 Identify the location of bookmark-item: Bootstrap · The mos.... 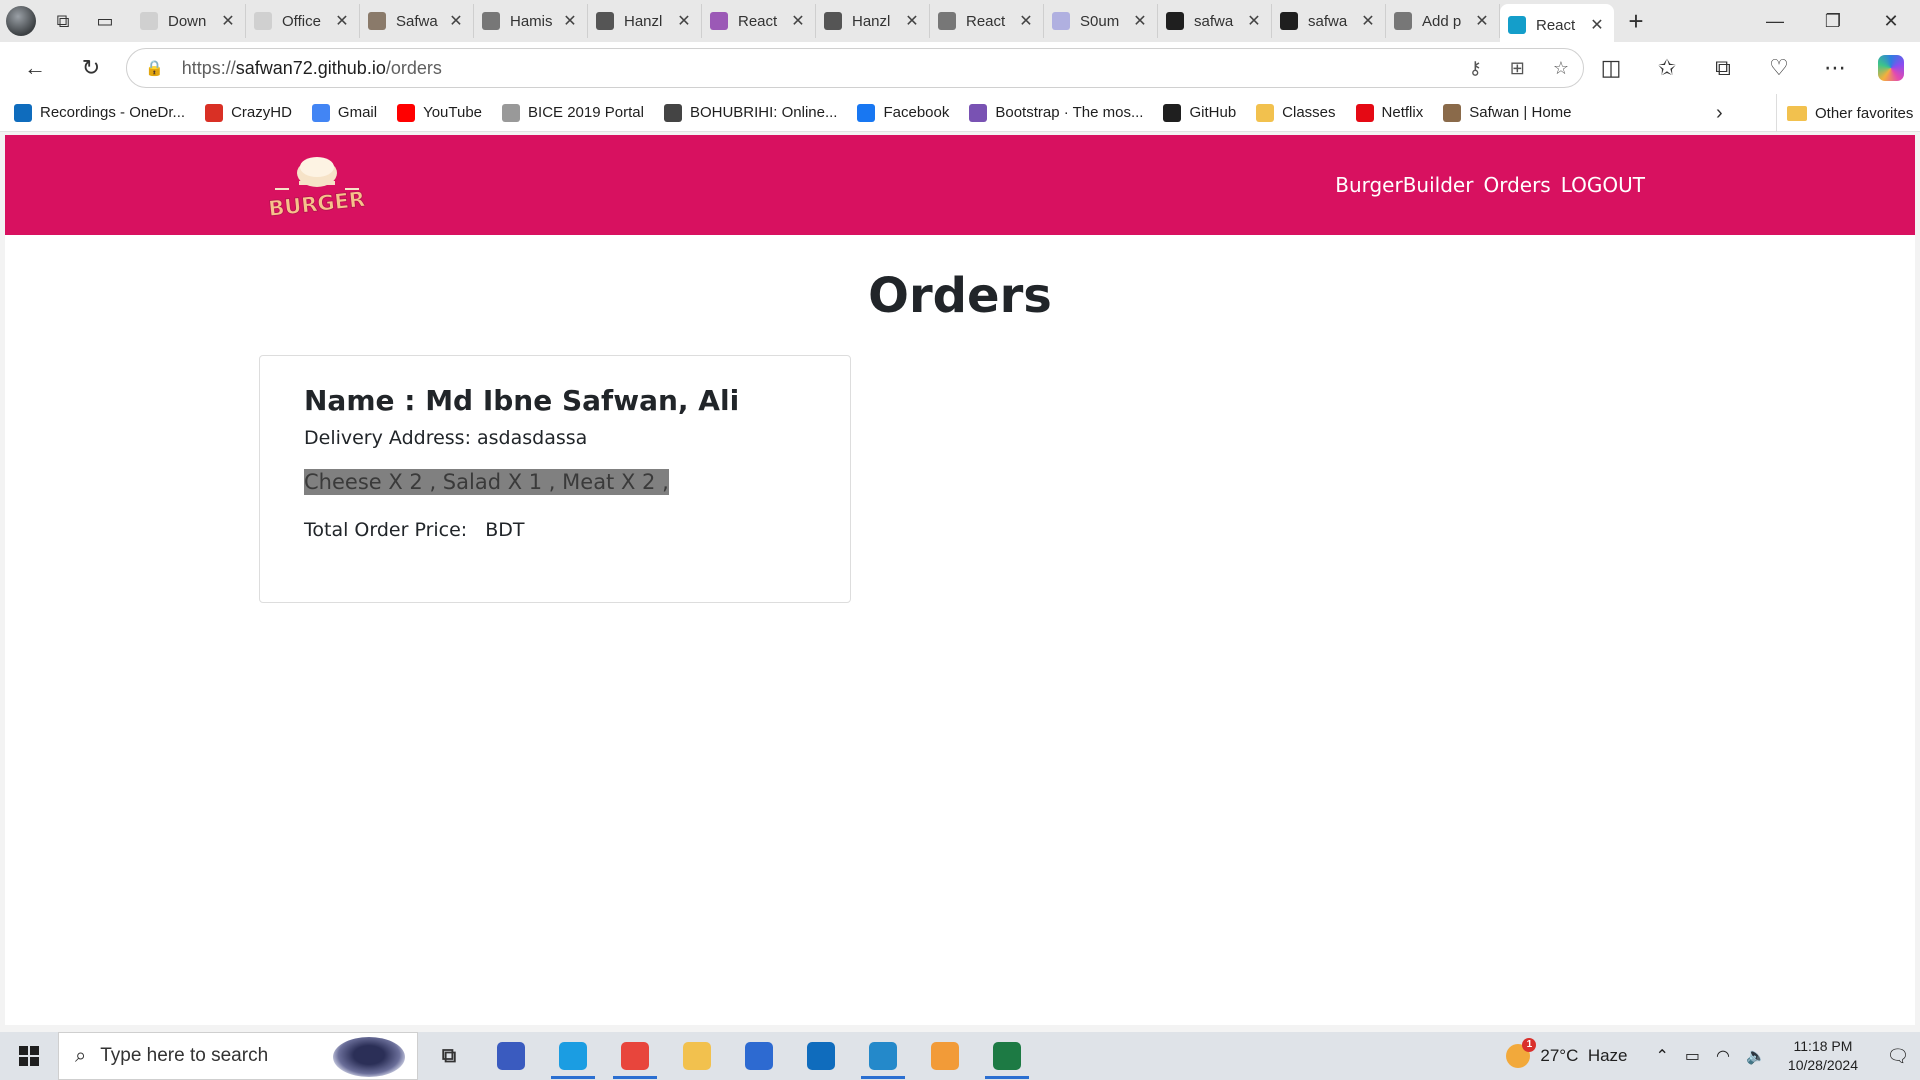
(1056, 112).